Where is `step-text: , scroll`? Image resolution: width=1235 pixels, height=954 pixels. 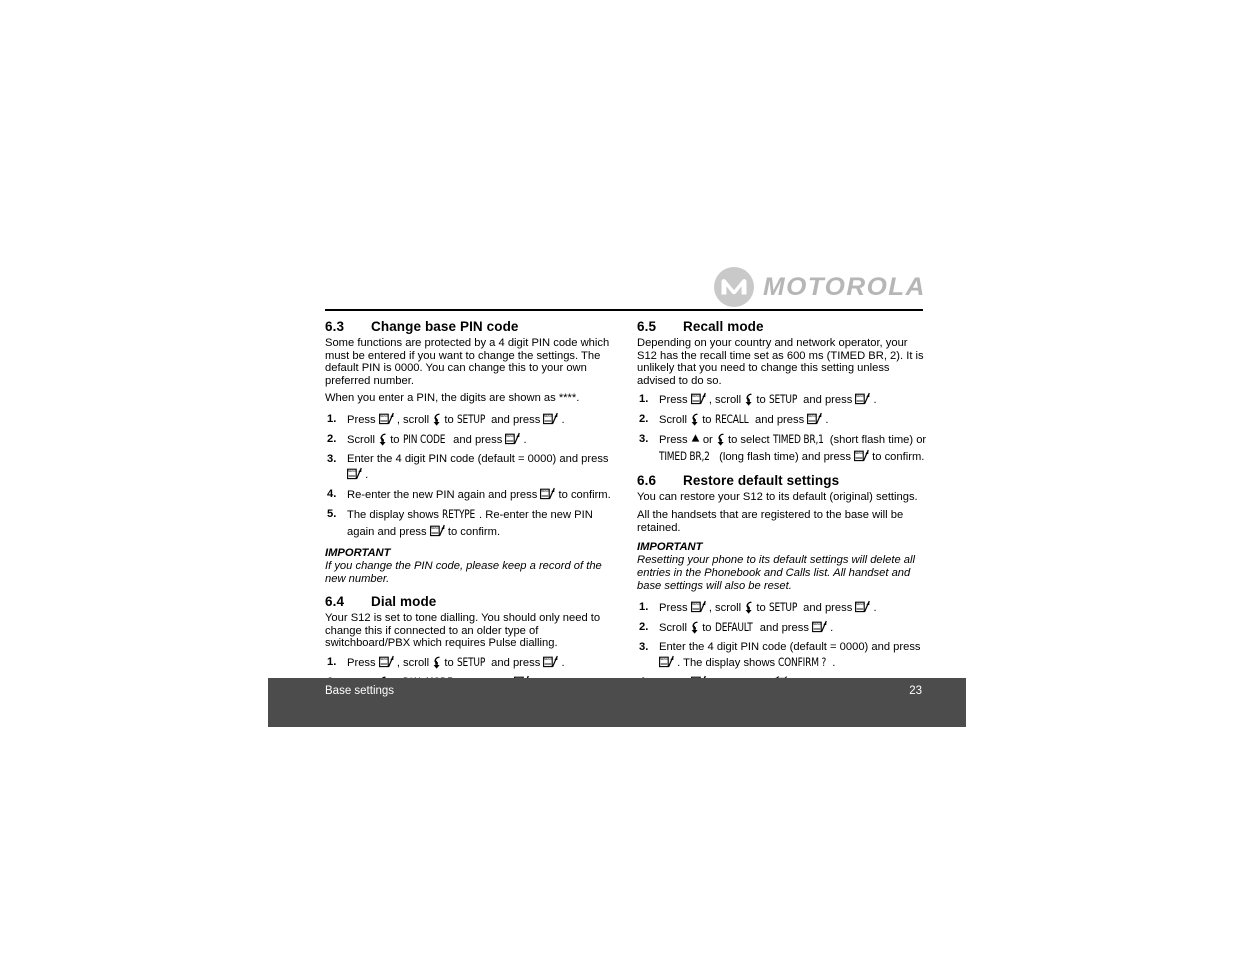 step-text: , scroll is located at coordinates (725, 400).